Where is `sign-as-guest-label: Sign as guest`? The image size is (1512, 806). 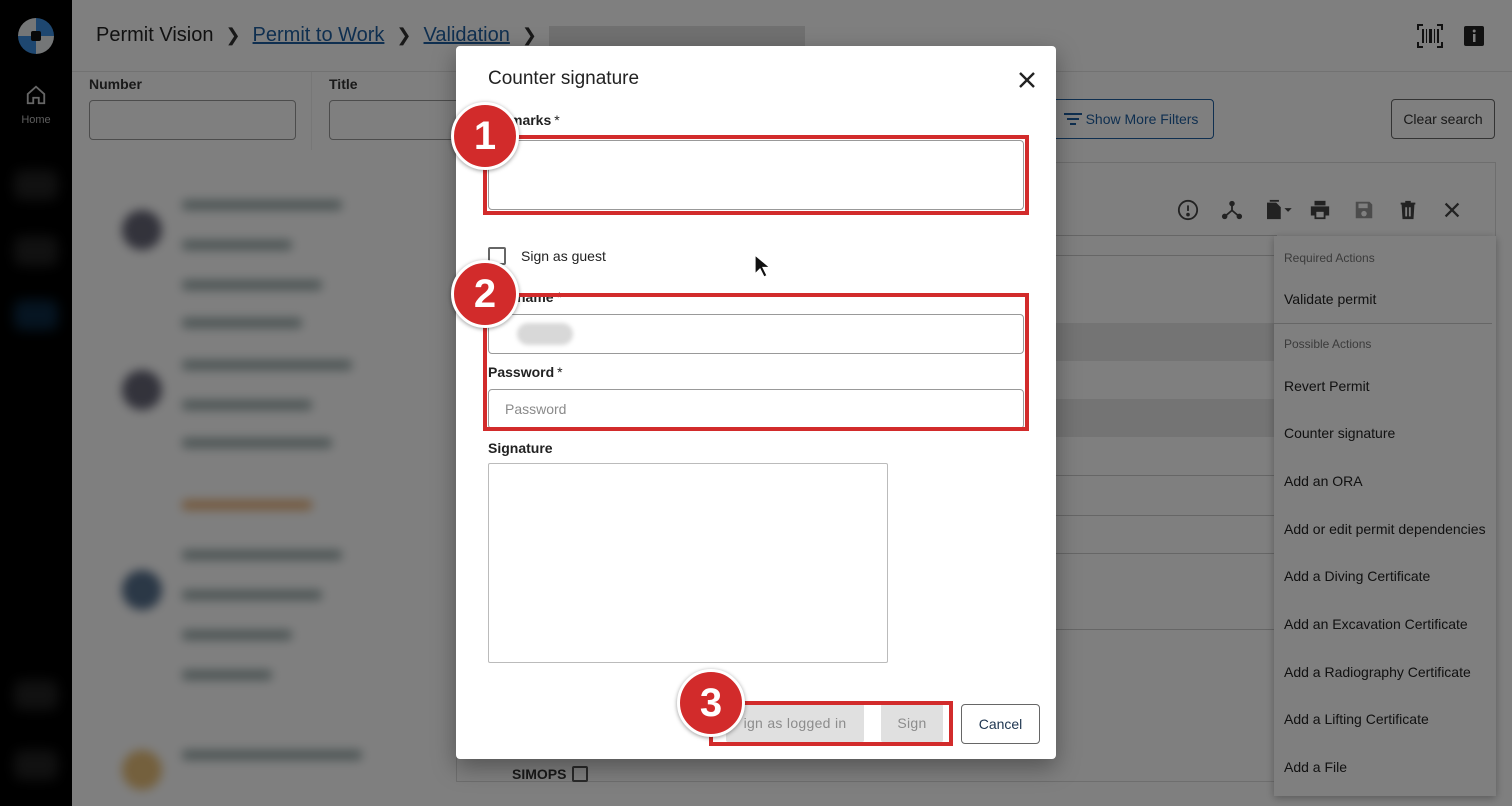
sign-as-guest-label: Sign as guest is located at coordinates (563, 256).